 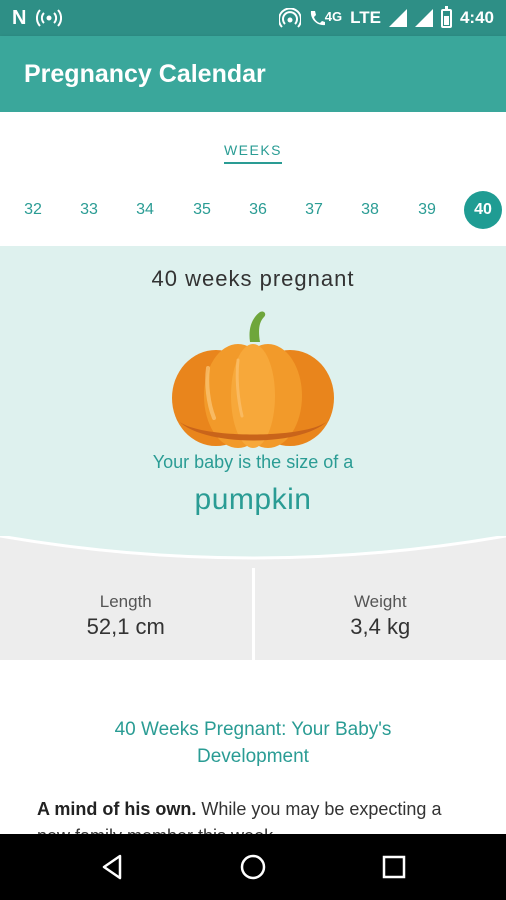 I want to click on week-row: 32 33 34 35 36 37 38 39 40, so click(x=253, y=210).